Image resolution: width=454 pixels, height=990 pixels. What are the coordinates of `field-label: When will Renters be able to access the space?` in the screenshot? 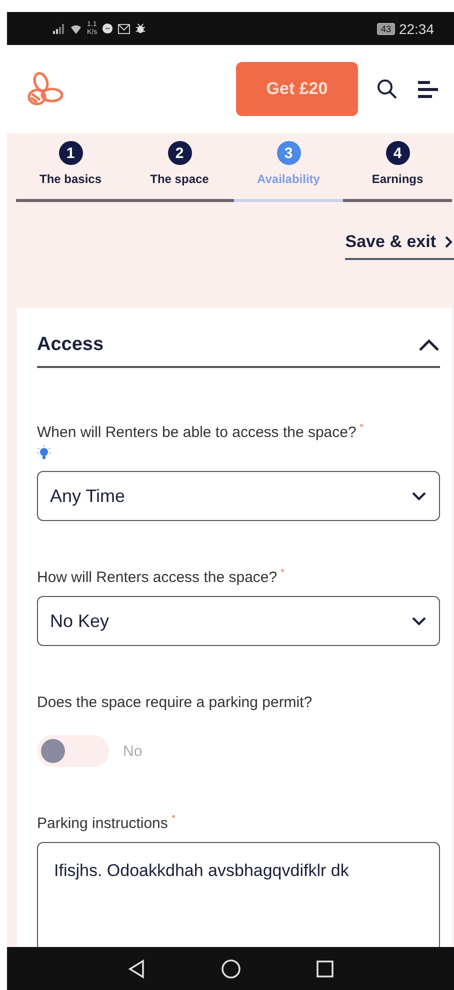 It's located at (196, 432).